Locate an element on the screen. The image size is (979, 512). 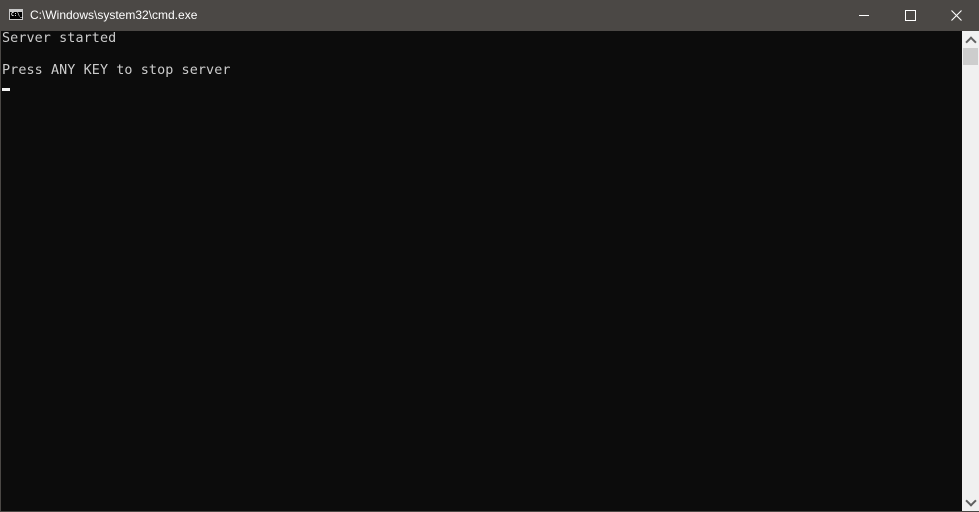
scroll-down-button is located at coordinates (970, 502).